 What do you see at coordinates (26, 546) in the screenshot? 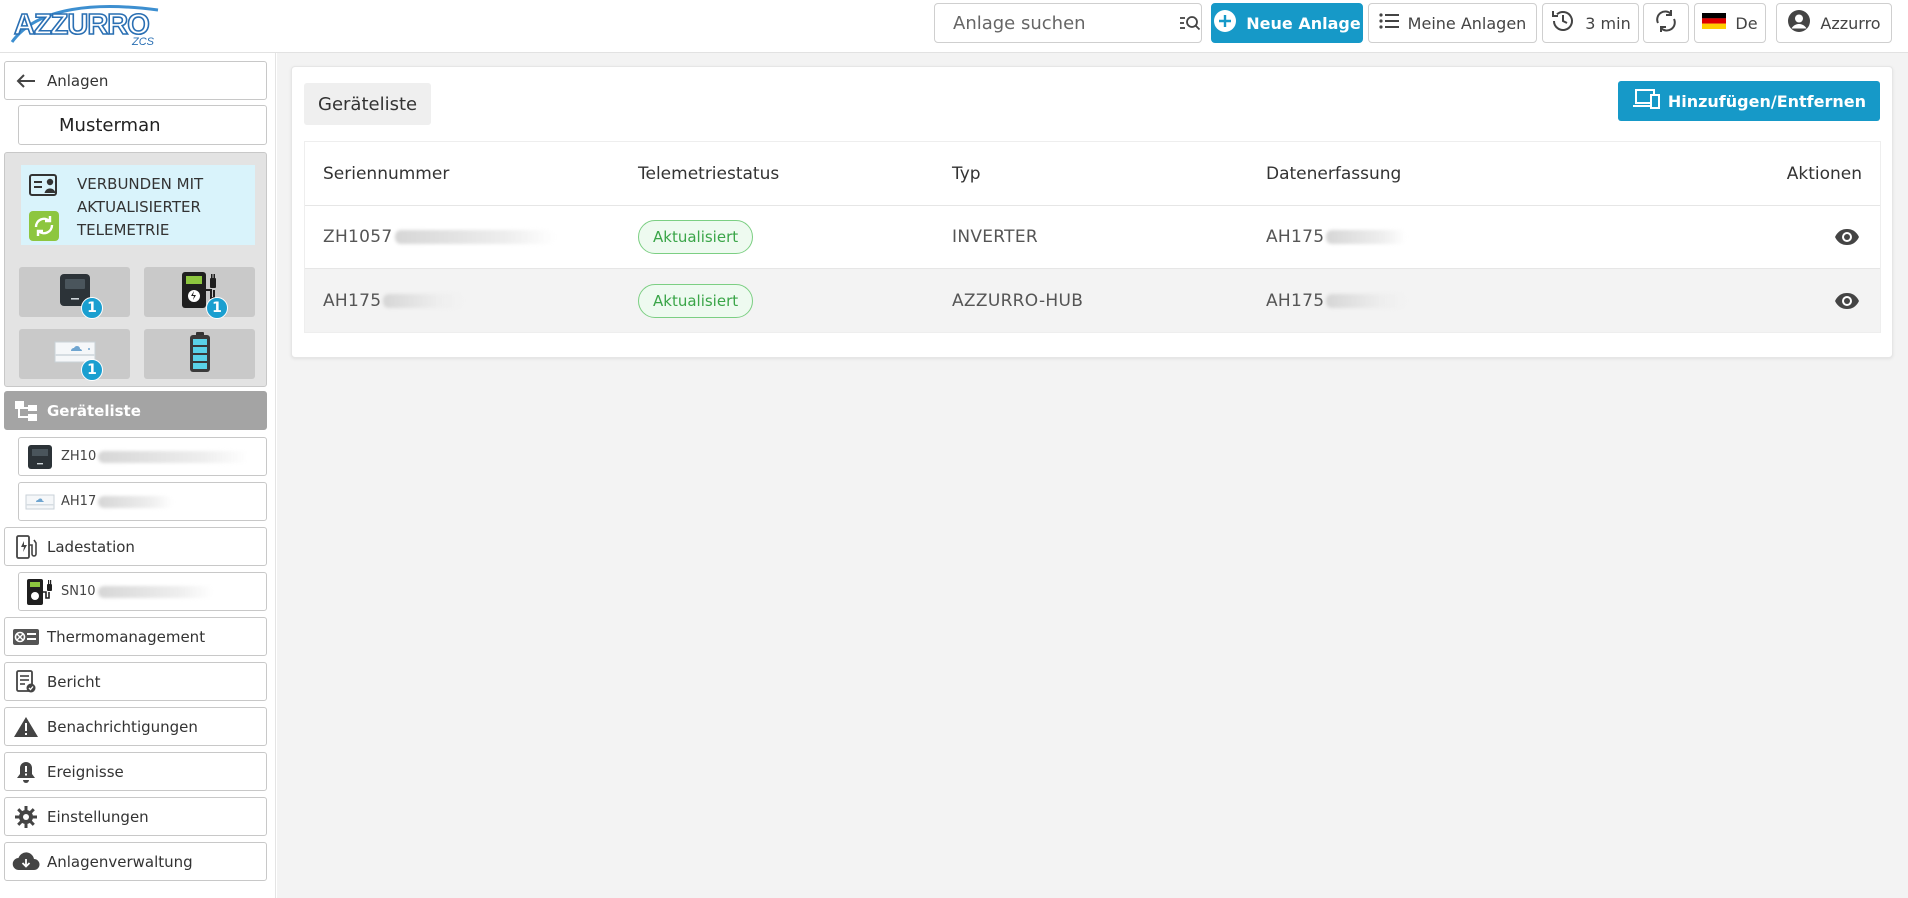
I see `ev-charger-icon` at bounding box center [26, 546].